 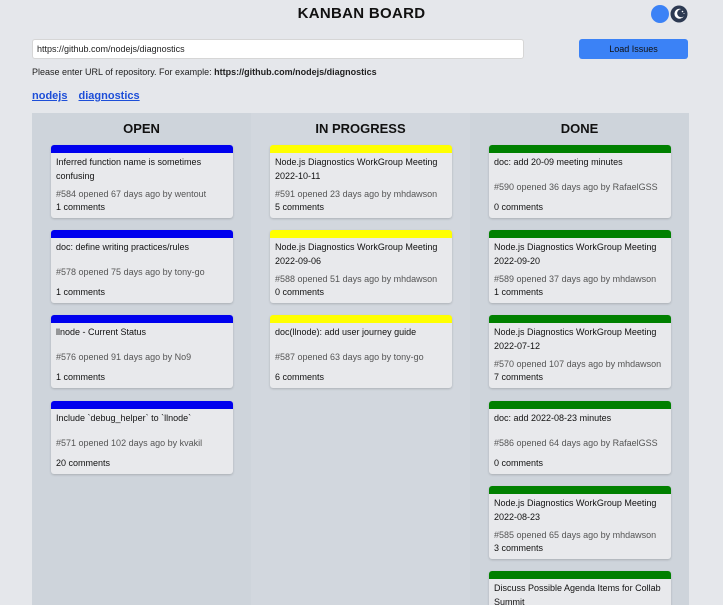 I want to click on issue-meta: #576 opened 91 days ago by No9, so click(x=124, y=357).